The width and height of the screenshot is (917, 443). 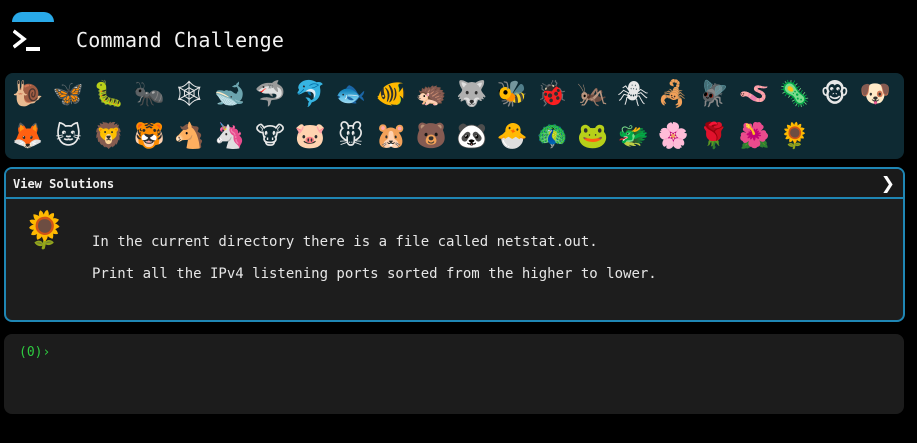 I want to click on logo-dome-icon, so click(x=33, y=17).